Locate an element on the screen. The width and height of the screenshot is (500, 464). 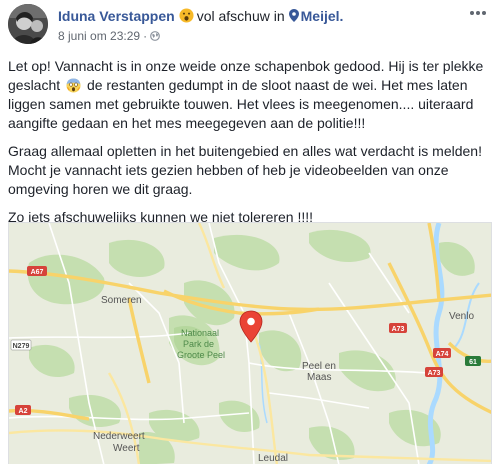
label-someren: Someren is located at coordinates (121, 300).